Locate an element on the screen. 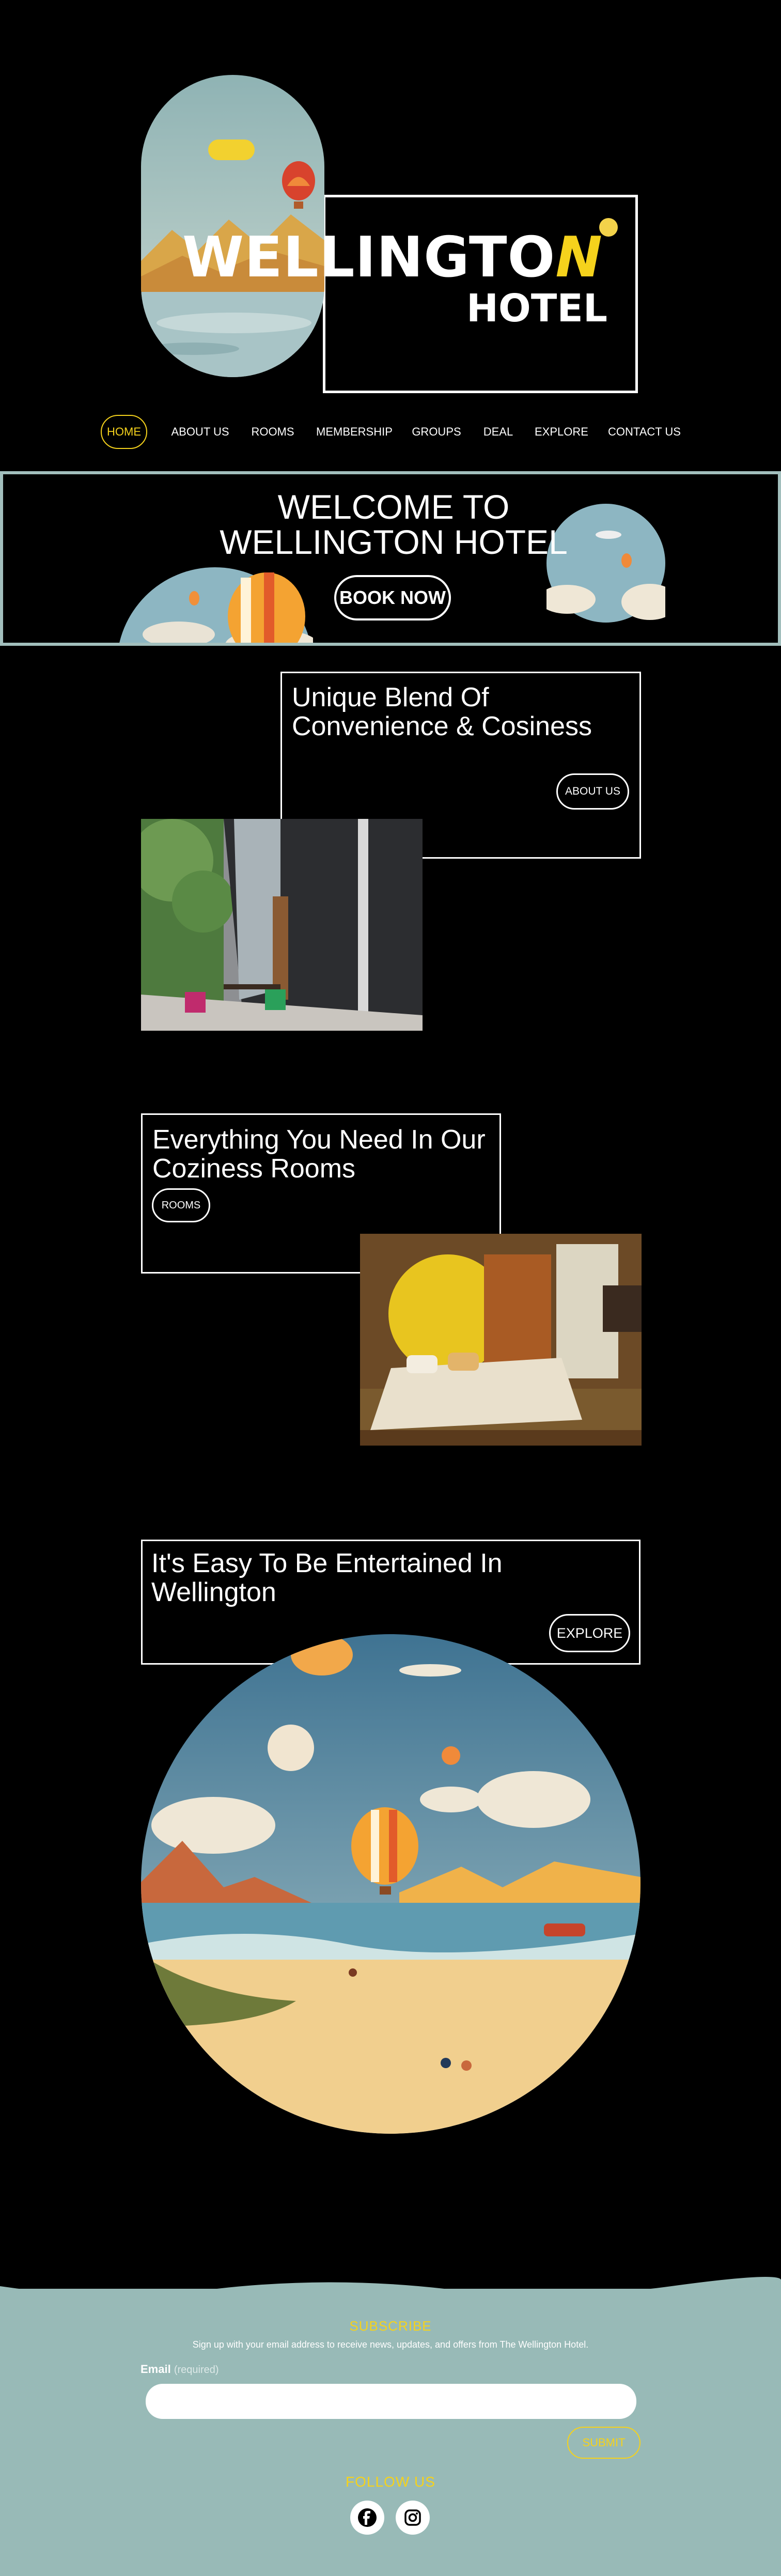 This screenshot has height=2576, width=781. nav-deal: DEAL is located at coordinates (498, 432).